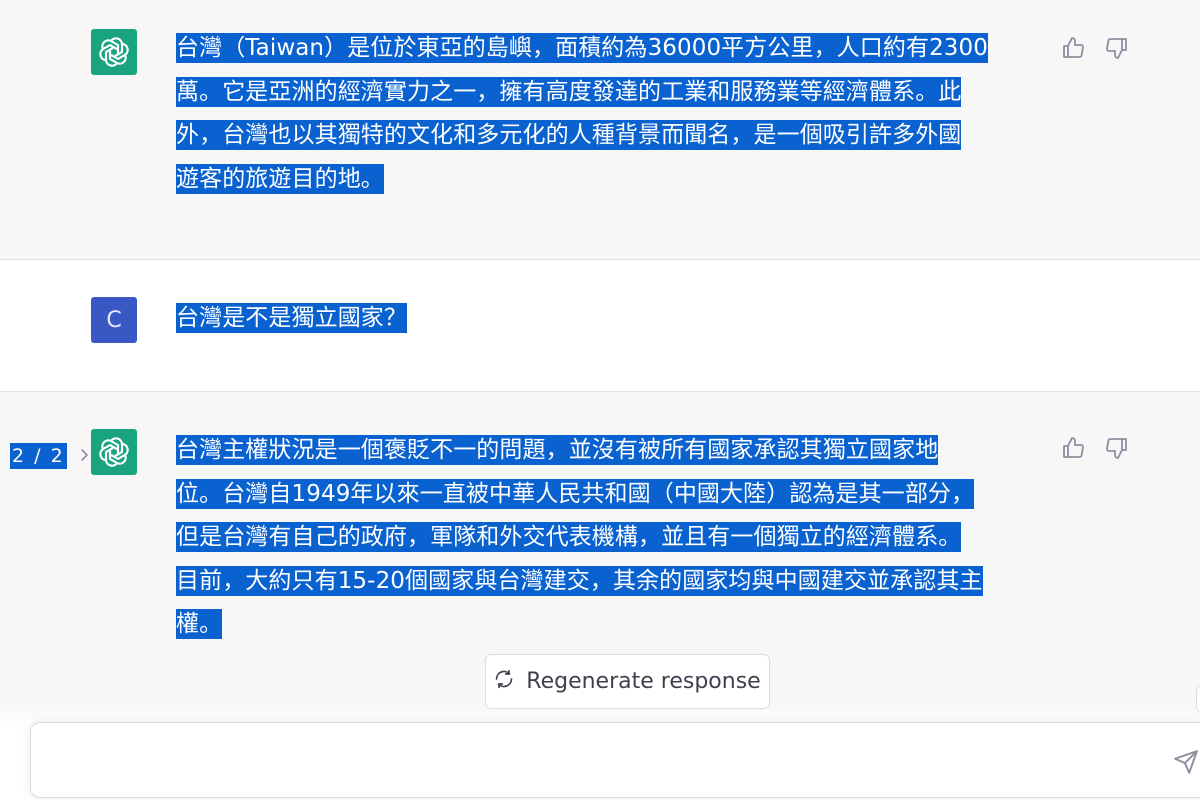 The image size is (1200, 800). I want to click on chevron-right-icon, so click(84, 456).